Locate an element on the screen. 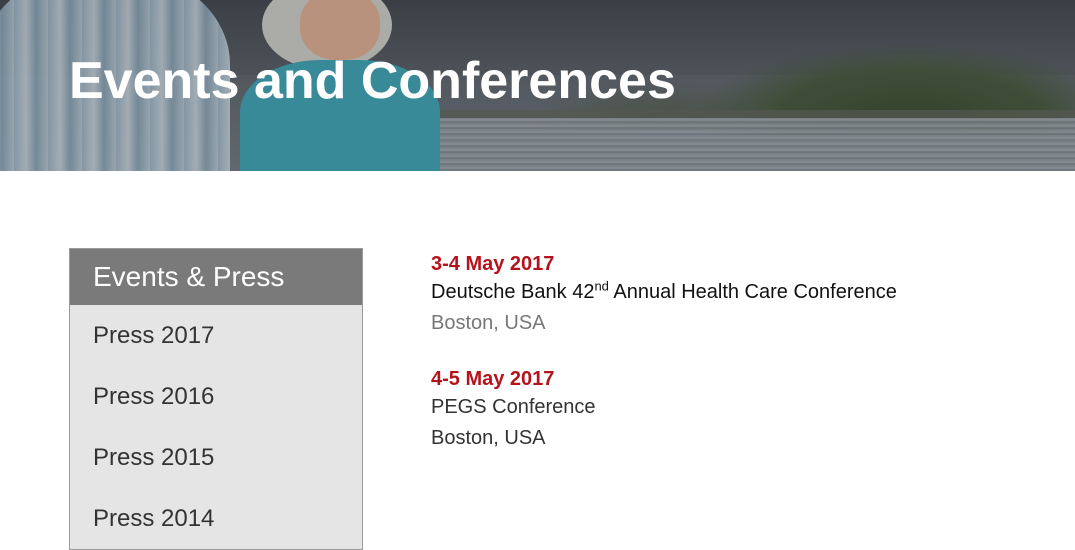 The width and height of the screenshot is (1075, 550). event-title-ordinal: nd is located at coordinates (601, 286).